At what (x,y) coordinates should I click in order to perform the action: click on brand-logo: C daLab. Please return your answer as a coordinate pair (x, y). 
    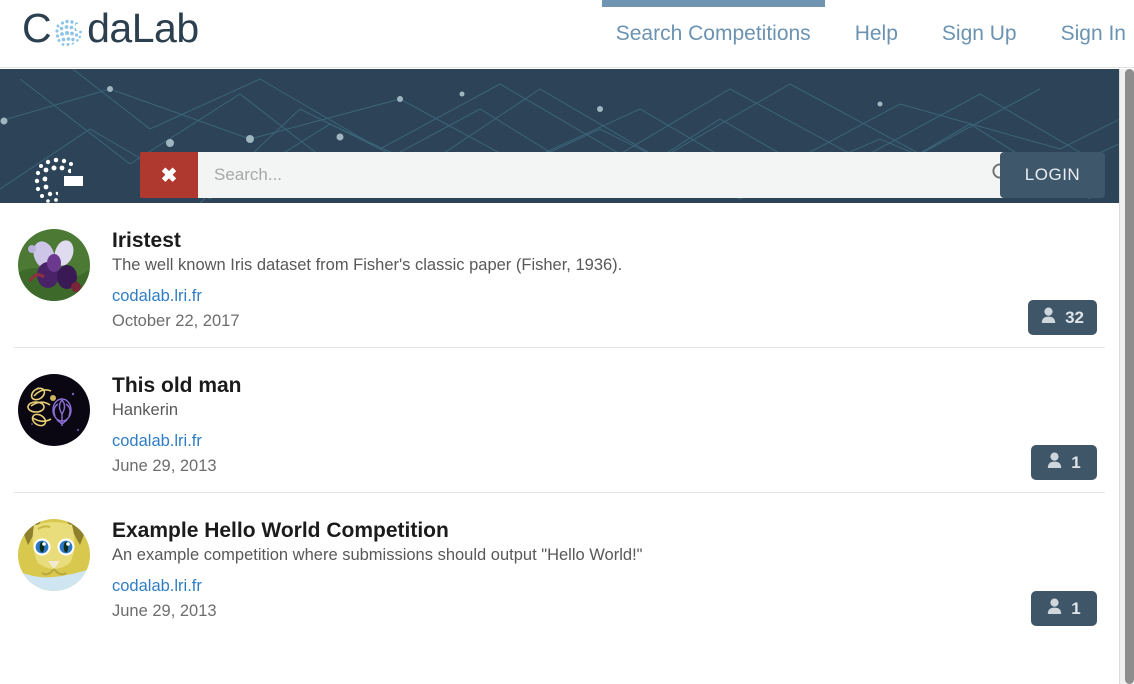
    Looking at the image, I should click on (110, 28).